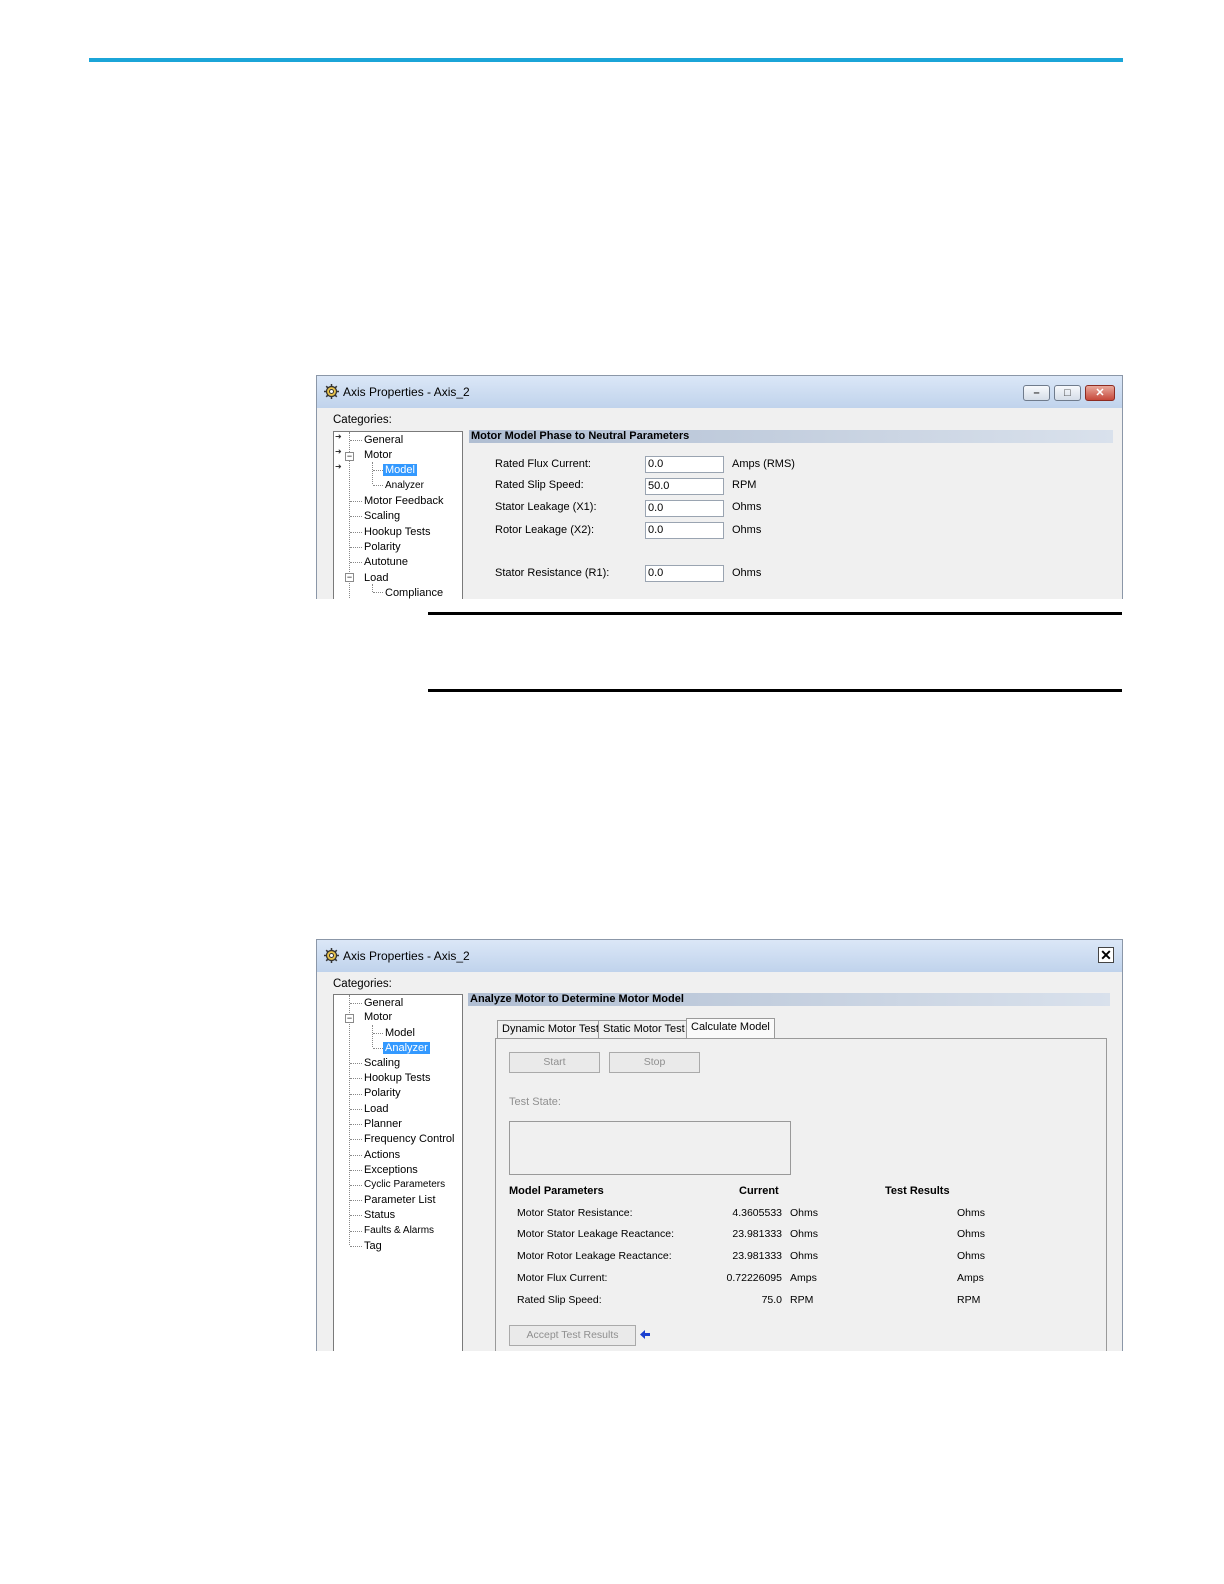 The height and width of the screenshot is (1584, 1224). What do you see at coordinates (379, 1215) in the screenshot?
I see `tree-item-status: Status` at bounding box center [379, 1215].